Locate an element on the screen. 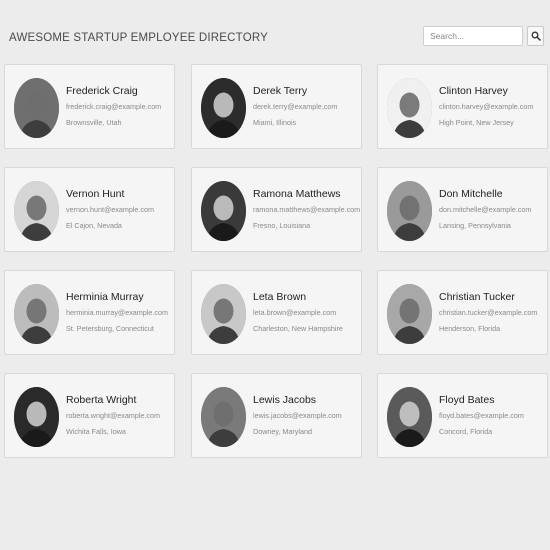 This screenshot has width=550, height=550. employee-name: Frederick Craig is located at coordinates (102, 91).